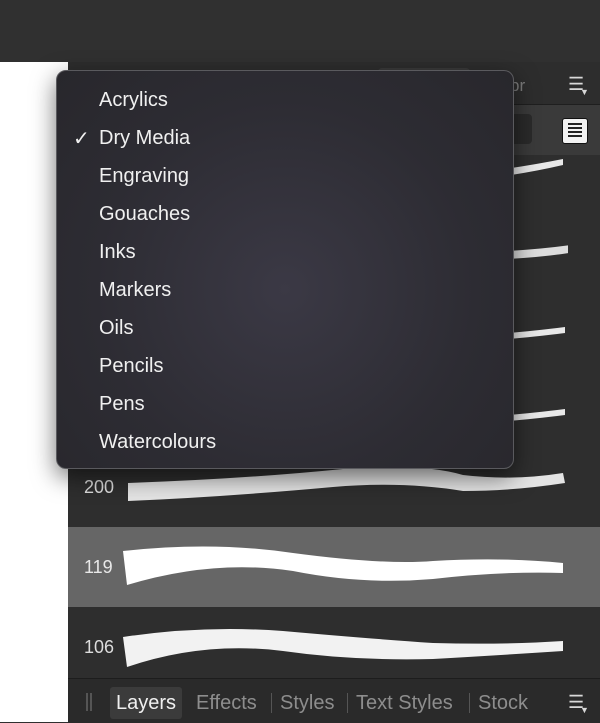 The width and height of the screenshot is (600, 723). What do you see at coordinates (404, 703) in the screenshot?
I see `tab-text-styles: Text Styles` at bounding box center [404, 703].